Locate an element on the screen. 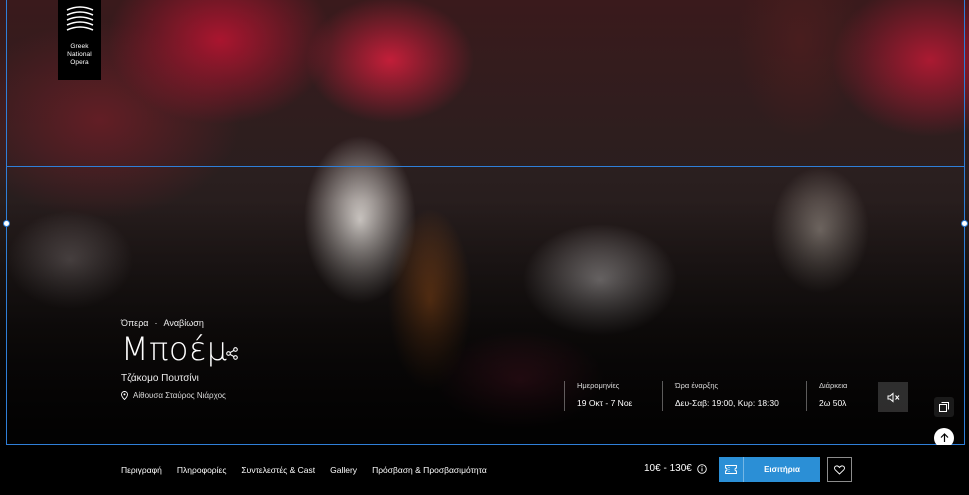  tab-description: Περιγραφή is located at coordinates (141, 470).